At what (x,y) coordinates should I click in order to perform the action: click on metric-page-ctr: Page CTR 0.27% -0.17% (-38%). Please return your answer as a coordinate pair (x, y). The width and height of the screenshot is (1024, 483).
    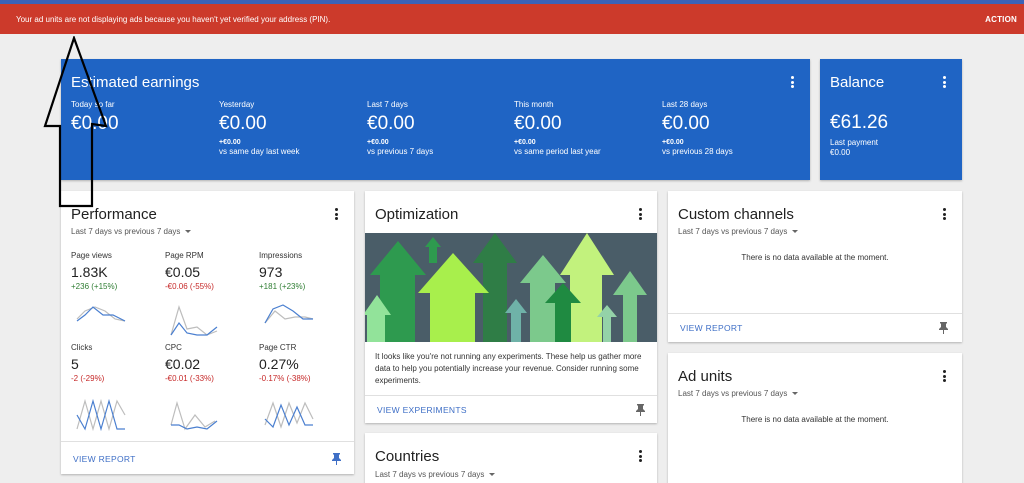
    Looking at the image, I should click on (285, 363).